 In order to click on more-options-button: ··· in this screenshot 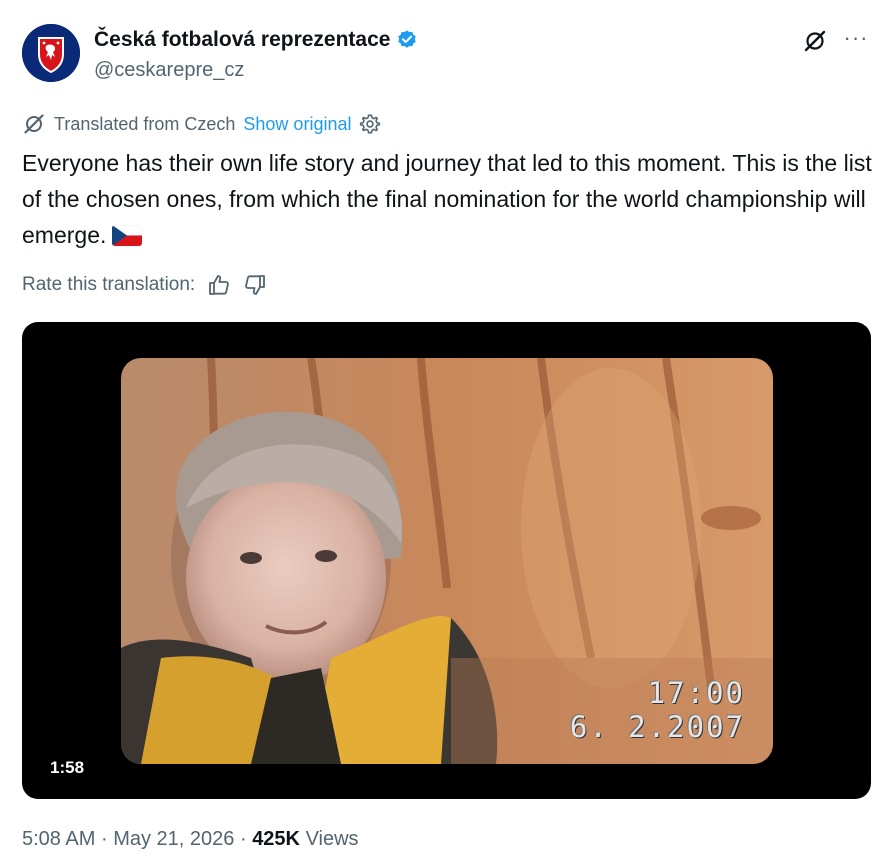, I will do `click(856, 40)`.